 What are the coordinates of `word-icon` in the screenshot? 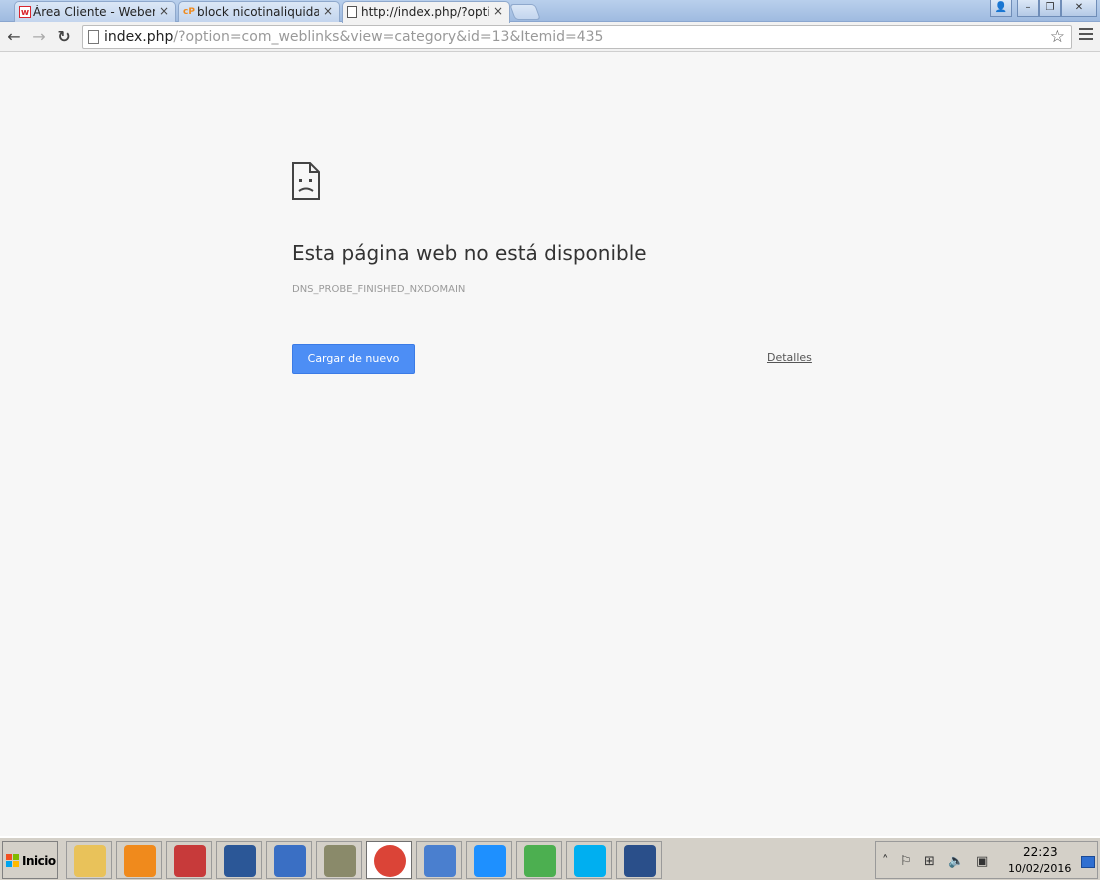 It's located at (240, 861).